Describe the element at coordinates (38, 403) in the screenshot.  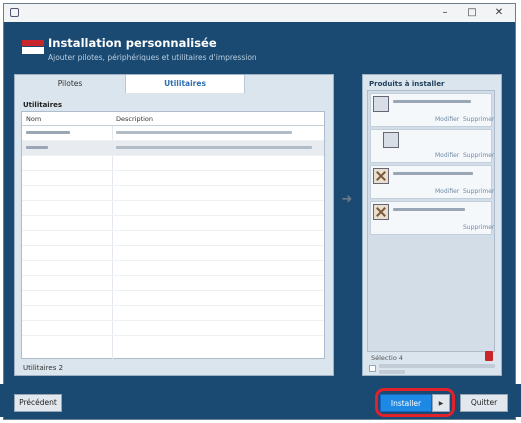
I see `previous-button: Précédent` at that location.